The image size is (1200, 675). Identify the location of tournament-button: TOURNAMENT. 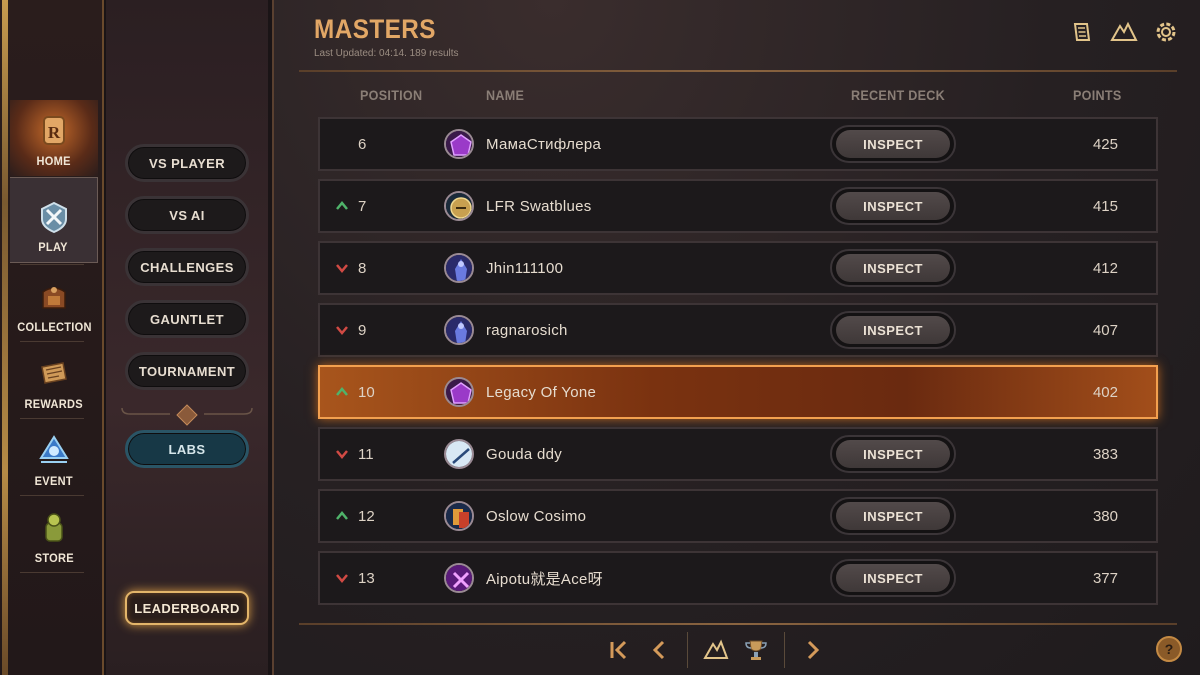
(187, 371).